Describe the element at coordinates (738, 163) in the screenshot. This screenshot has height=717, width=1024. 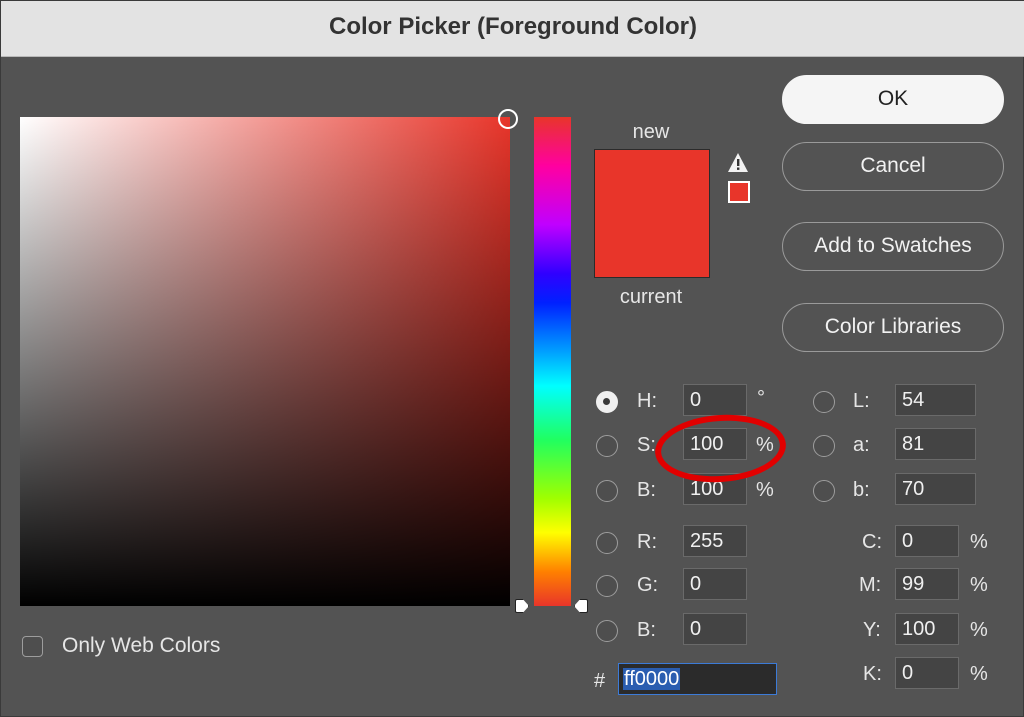
I see `out-of-gamut-warning-icon` at that location.